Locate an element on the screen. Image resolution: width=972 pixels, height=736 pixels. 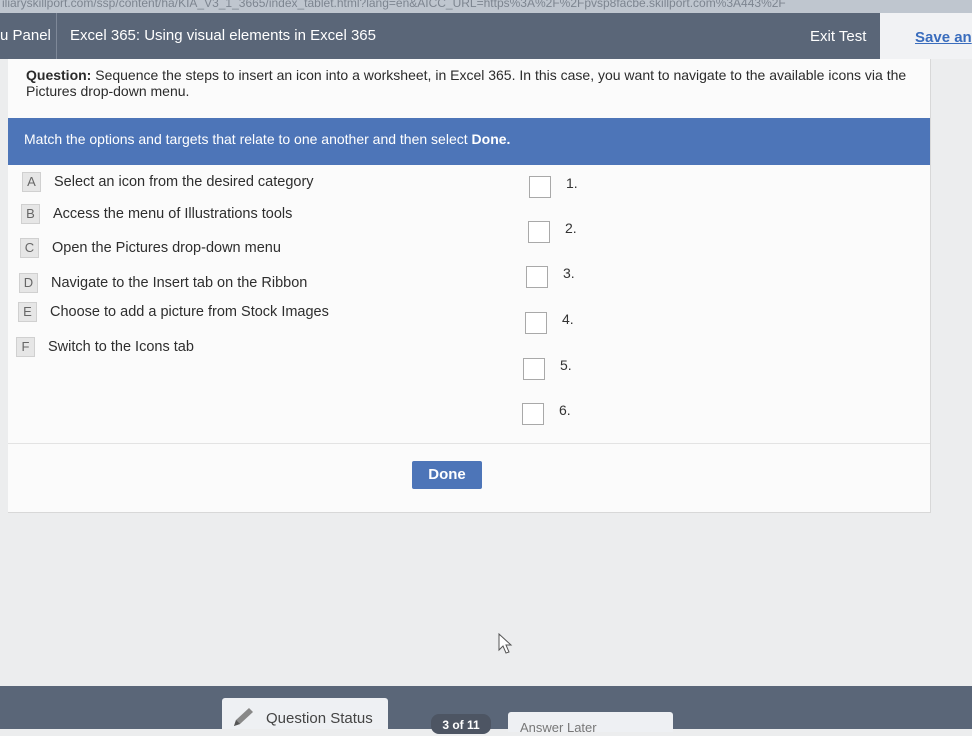
header-divider is located at coordinates (56, 36).